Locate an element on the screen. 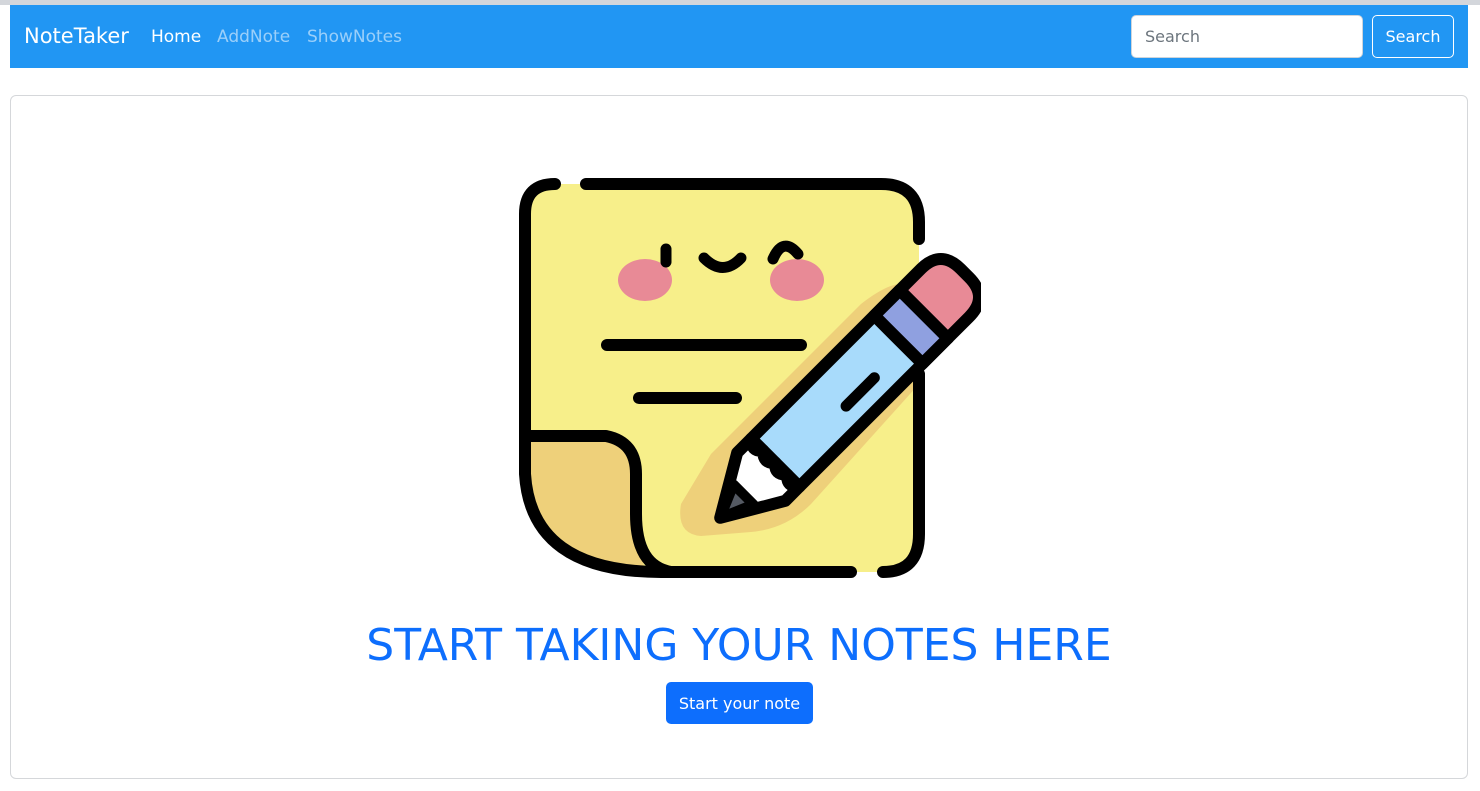 The height and width of the screenshot is (791, 1480). right-cheek is located at coordinates (797, 280).